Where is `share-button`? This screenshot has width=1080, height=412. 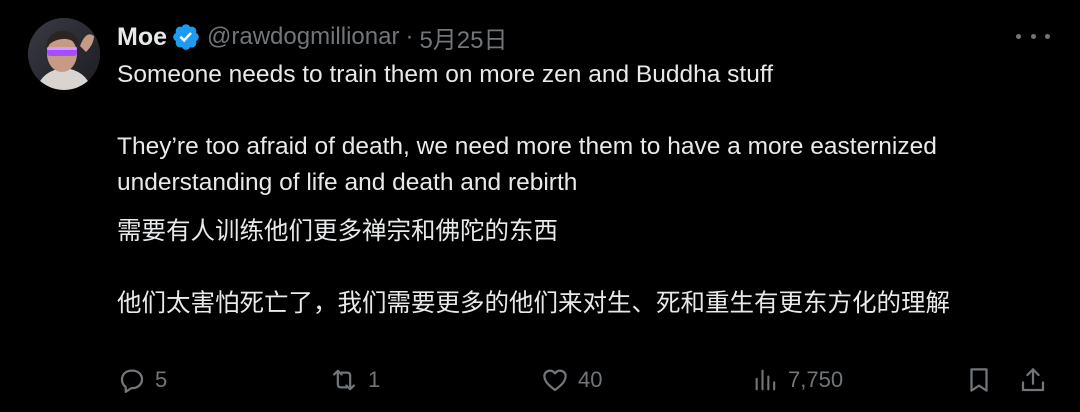
share-button is located at coordinates (1033, 380).